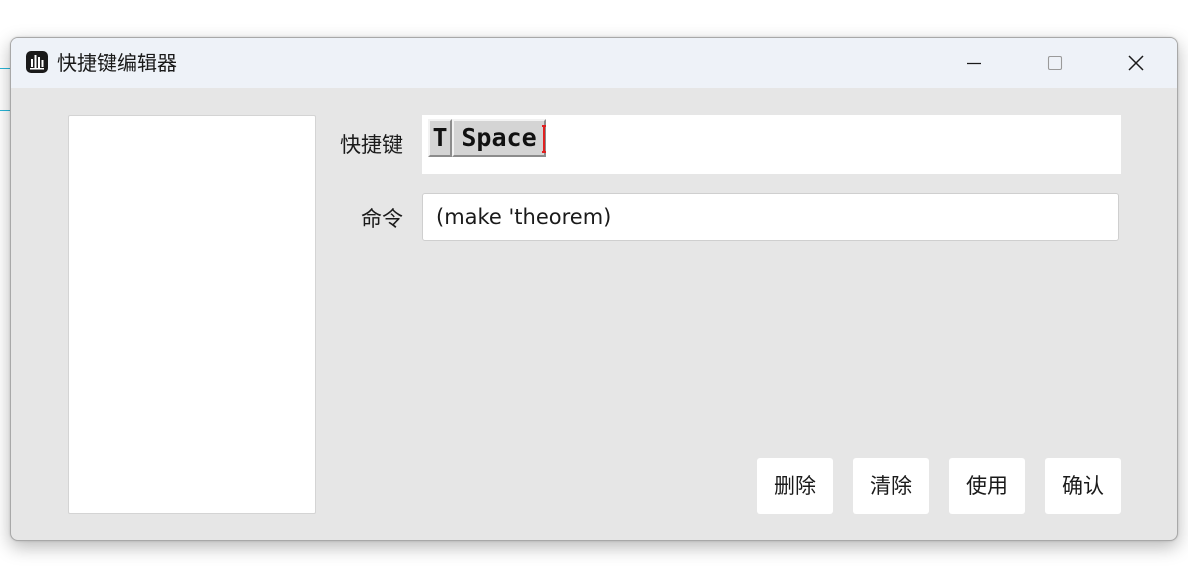  Describe the element at coordinates (371, 145) in the screenshot. I see `shortcut-label: 快捷键` at that location.